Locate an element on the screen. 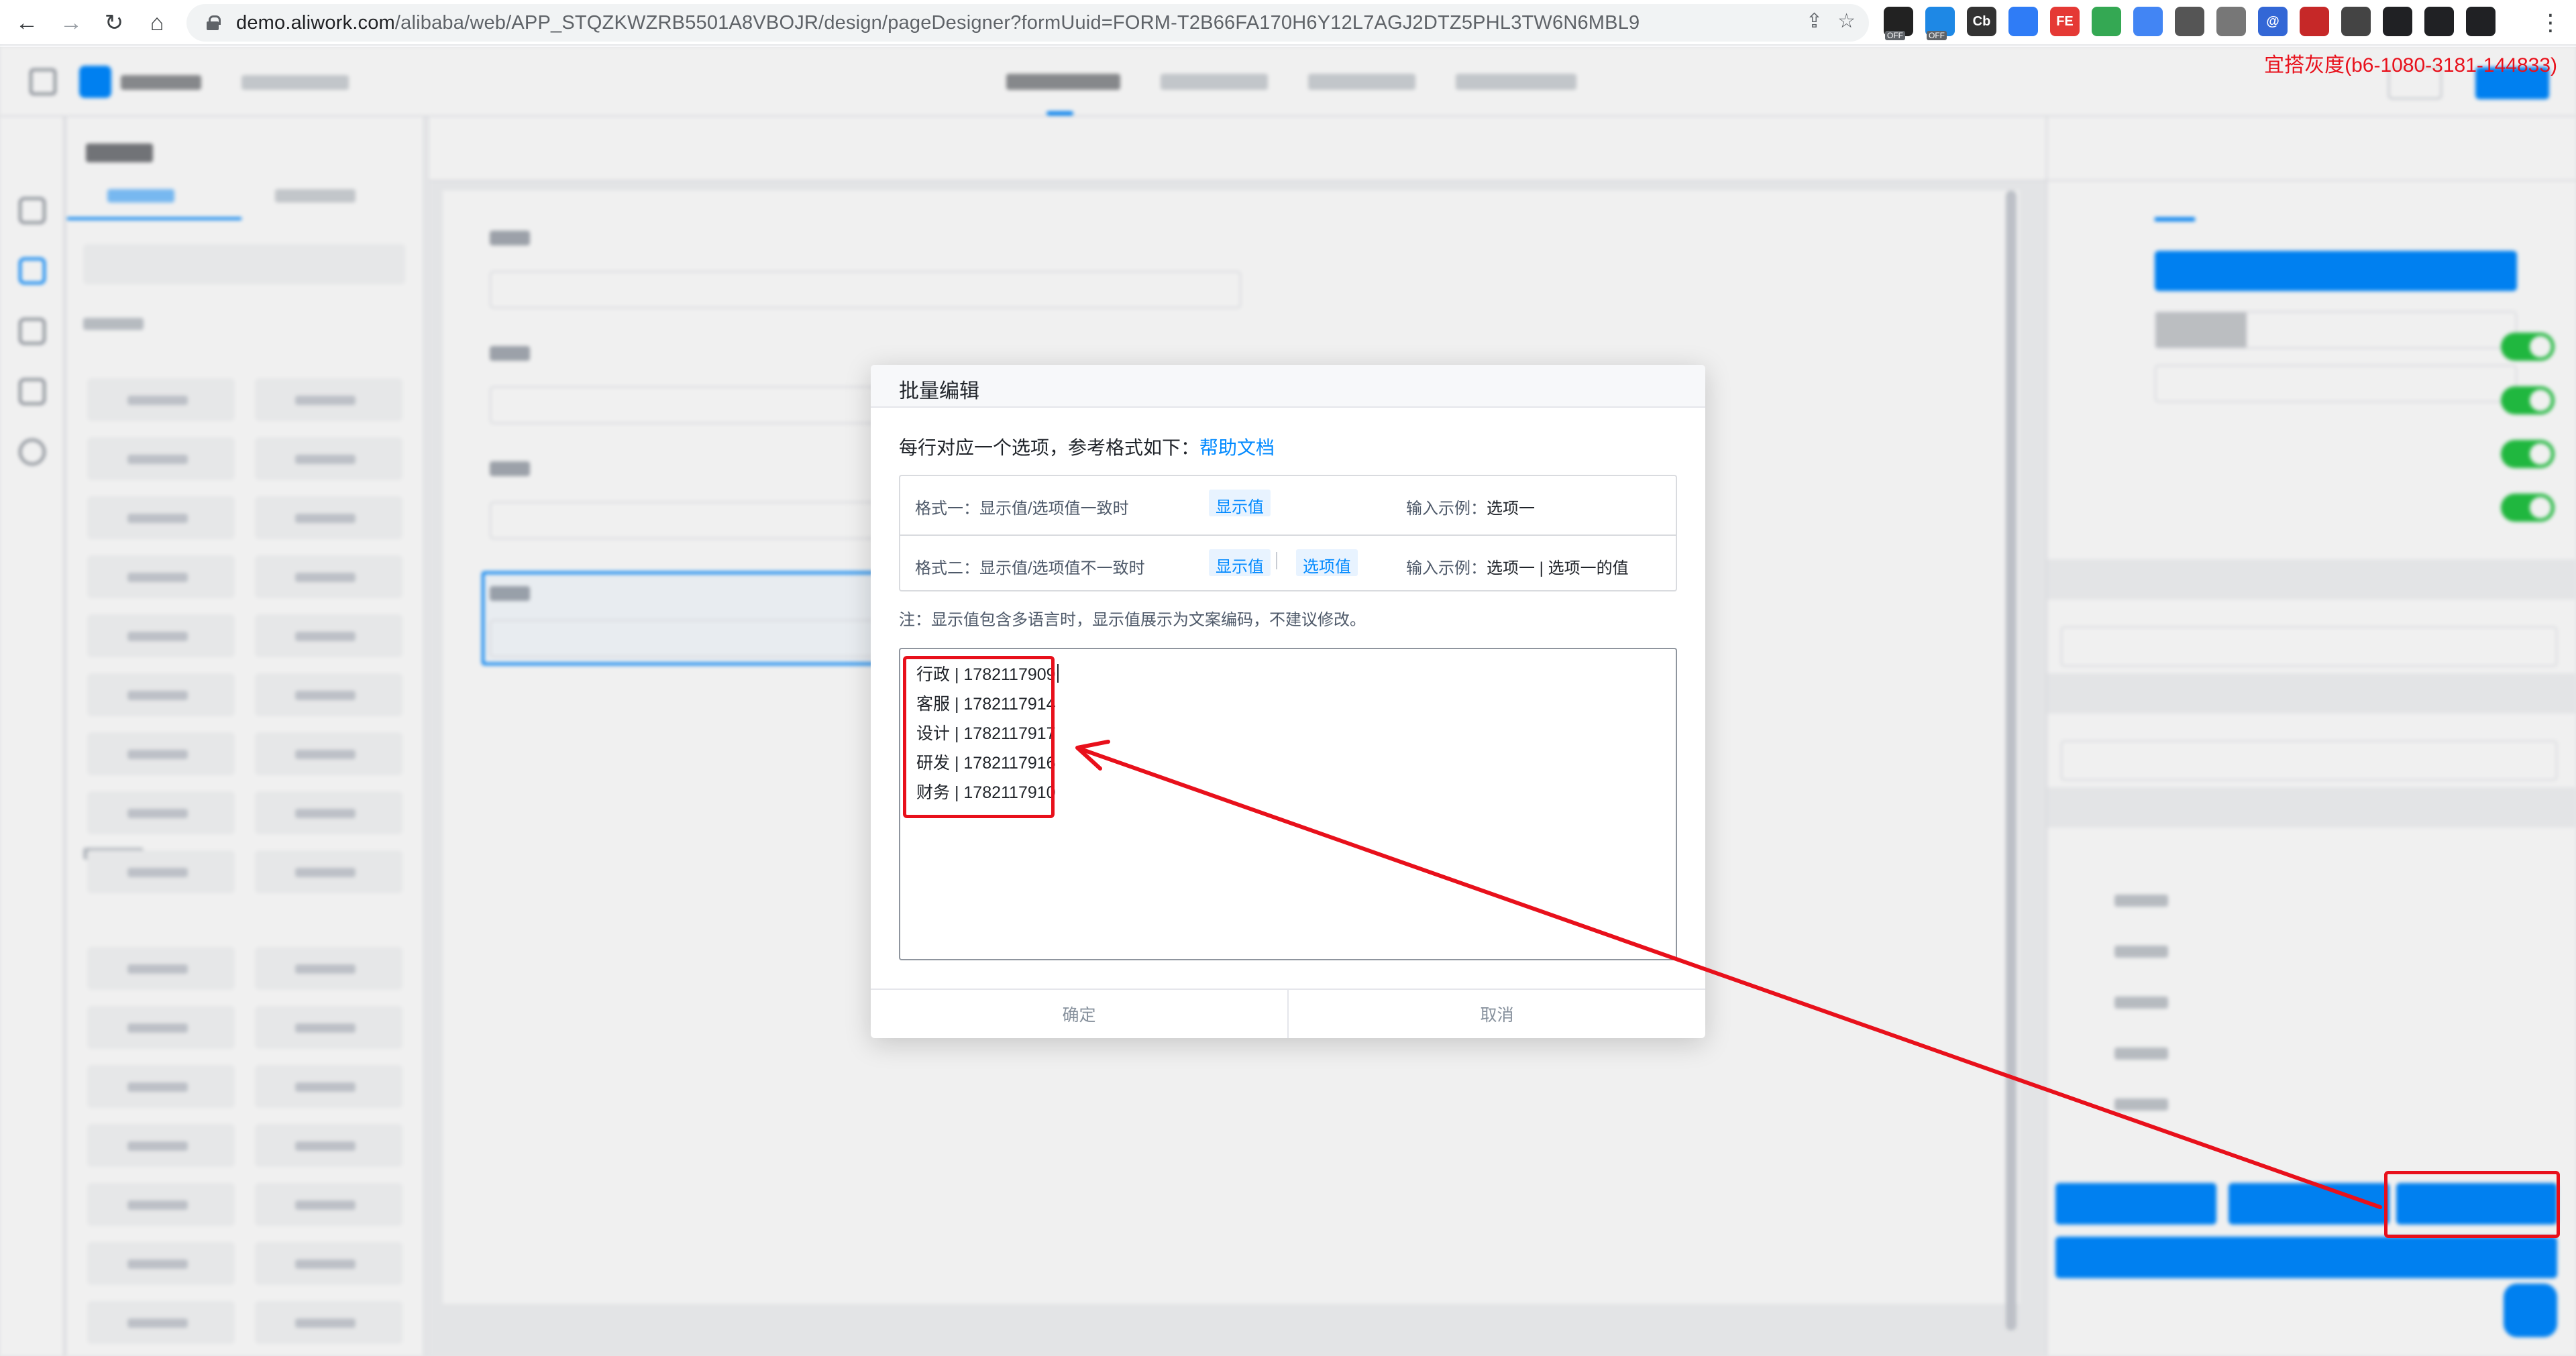  back-icon: ← is located at coordinates (27, 23).